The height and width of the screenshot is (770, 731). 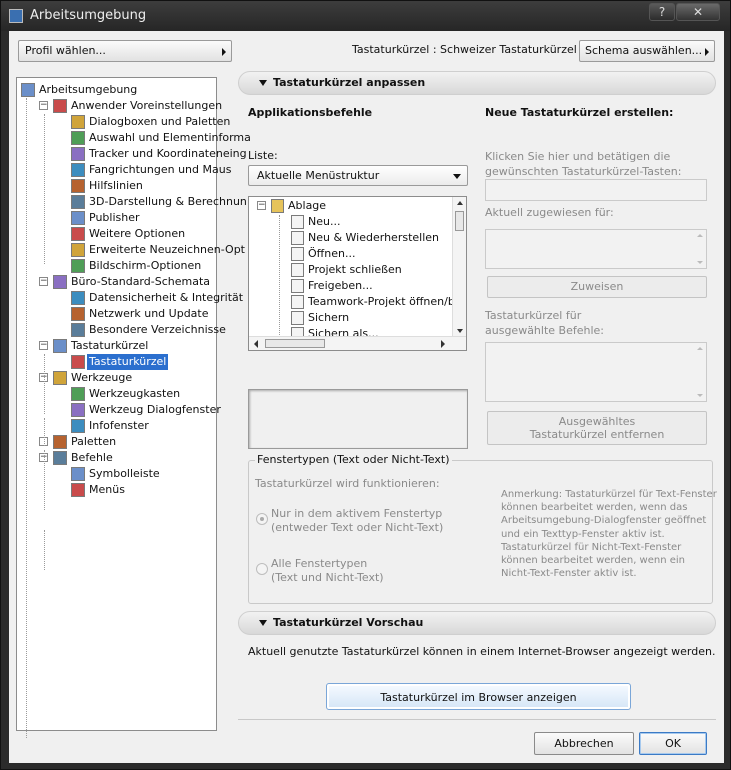 What do you see at coordinates (597, 434) in the screenshot?
I see `remove-button-line: Tastaturkürzel entfernen` at bounding box center [597, 434].